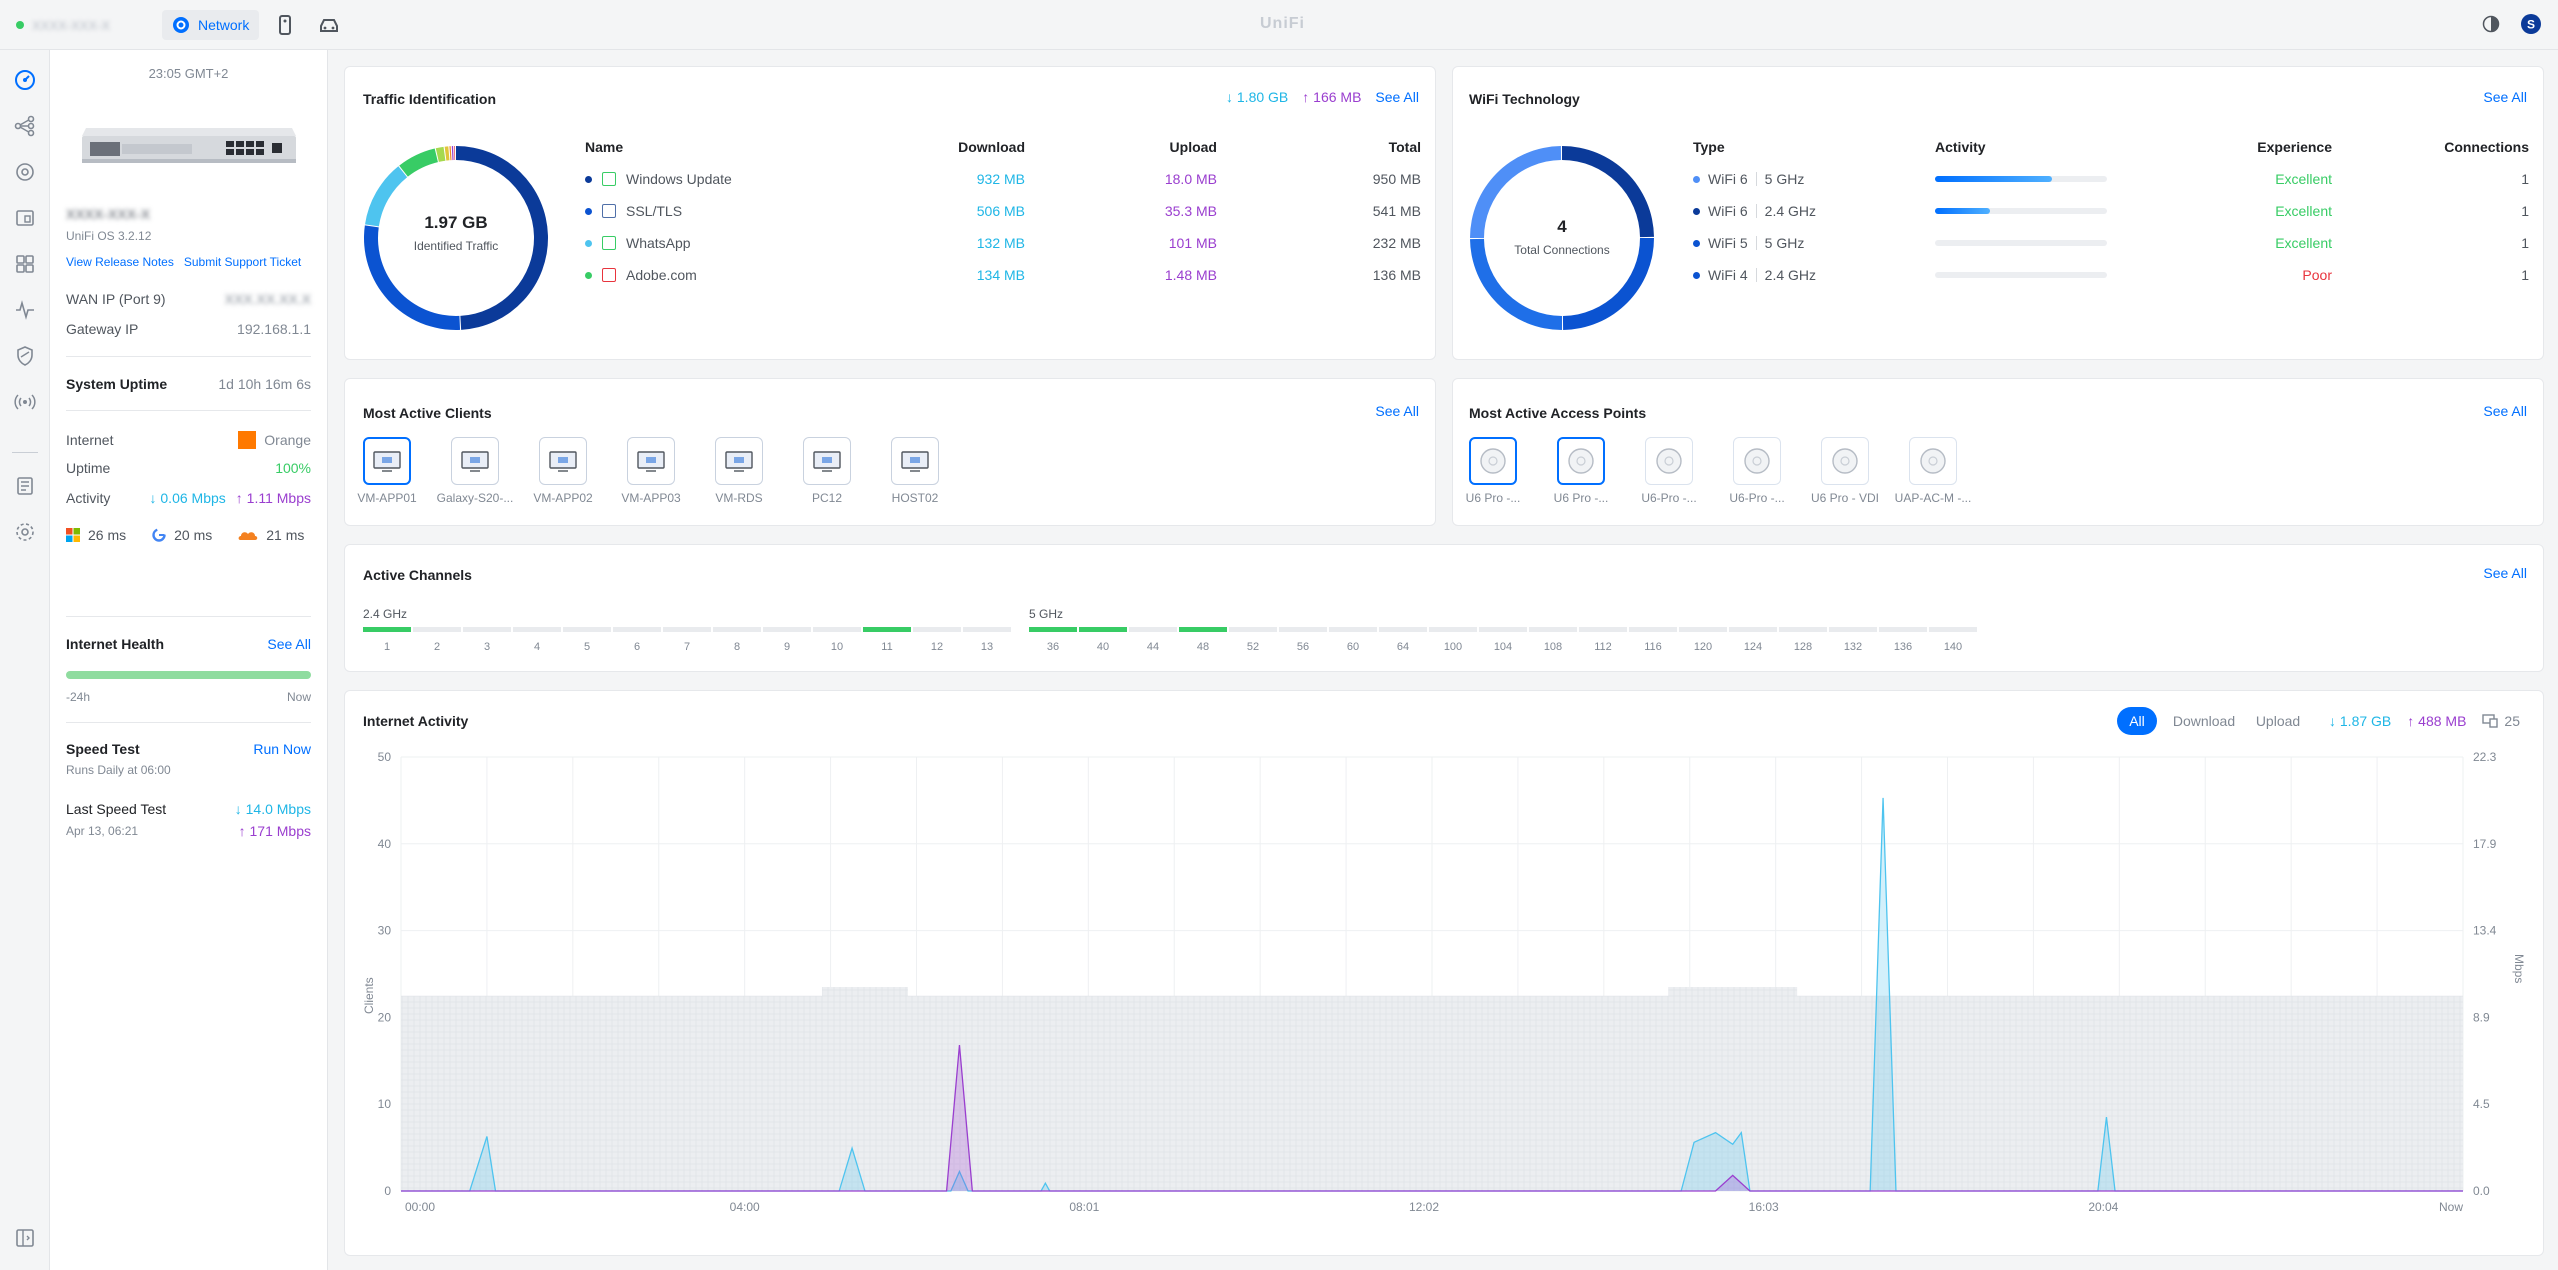 The width and height of the screenshot is (2558, 1270). I want to click on traffic-see-all: See All, so click(1397, 97).